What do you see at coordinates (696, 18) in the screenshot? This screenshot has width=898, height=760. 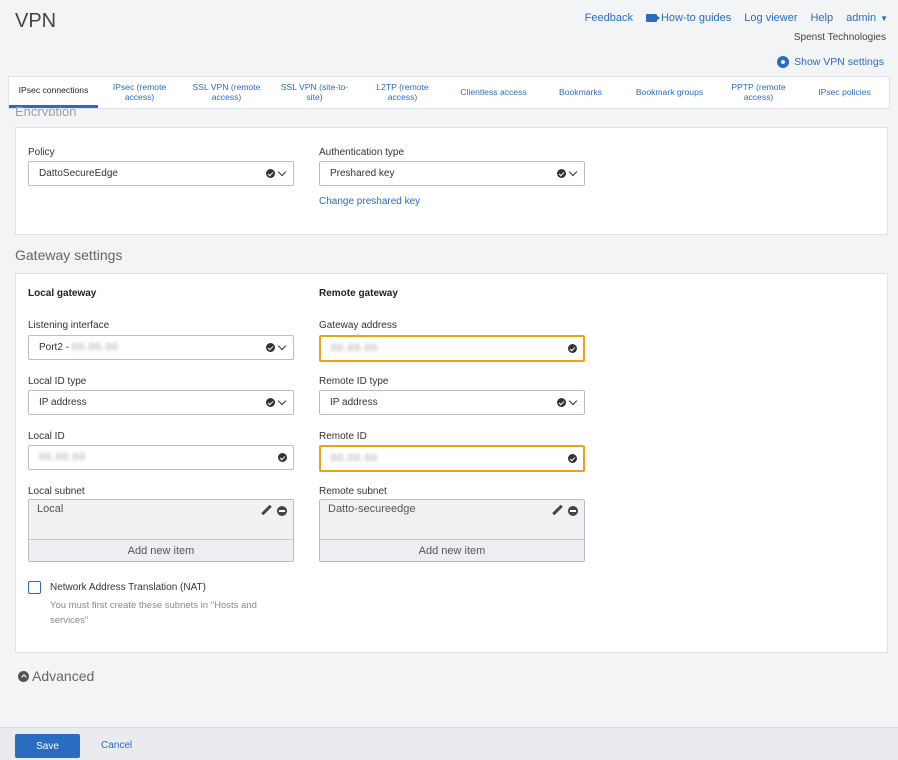 I see `howto-guides-label: How-to guides` at bounding box center [696, 18].